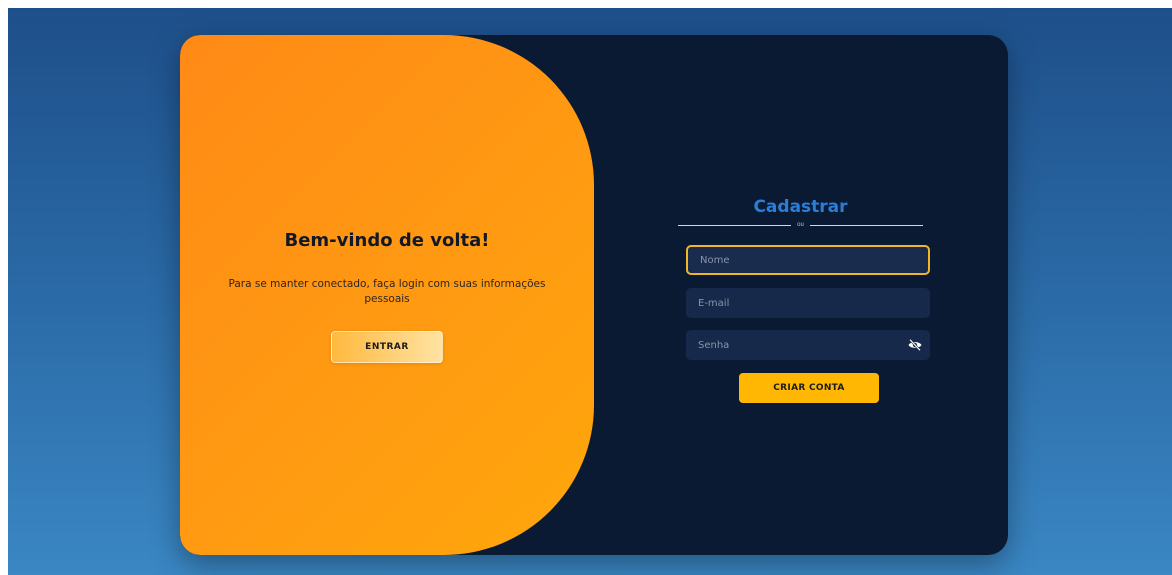  What do you see at coordinates (866, 225) in the screenshot?
I see `divider-line-right` at bounding box center [866, 225].